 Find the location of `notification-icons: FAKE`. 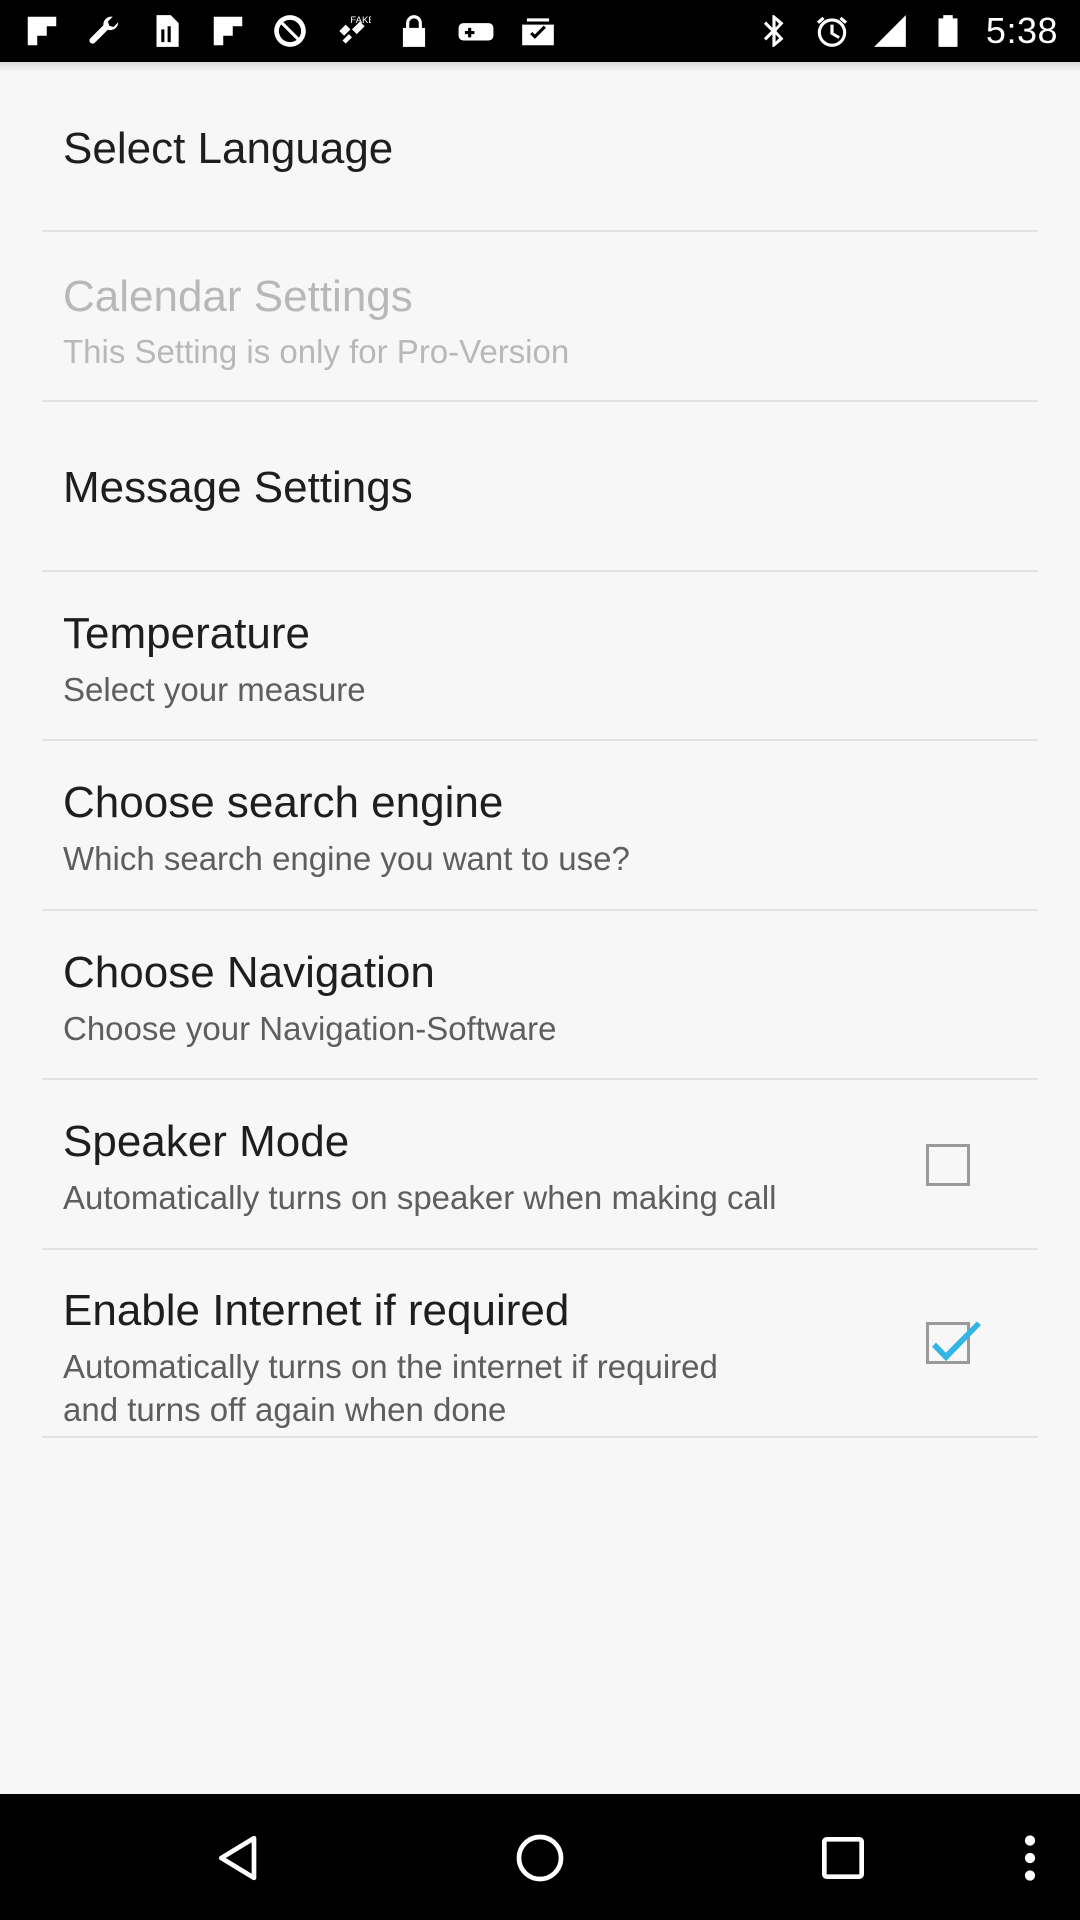

notification-icons: FAKE is located at coordinates (290, 31).